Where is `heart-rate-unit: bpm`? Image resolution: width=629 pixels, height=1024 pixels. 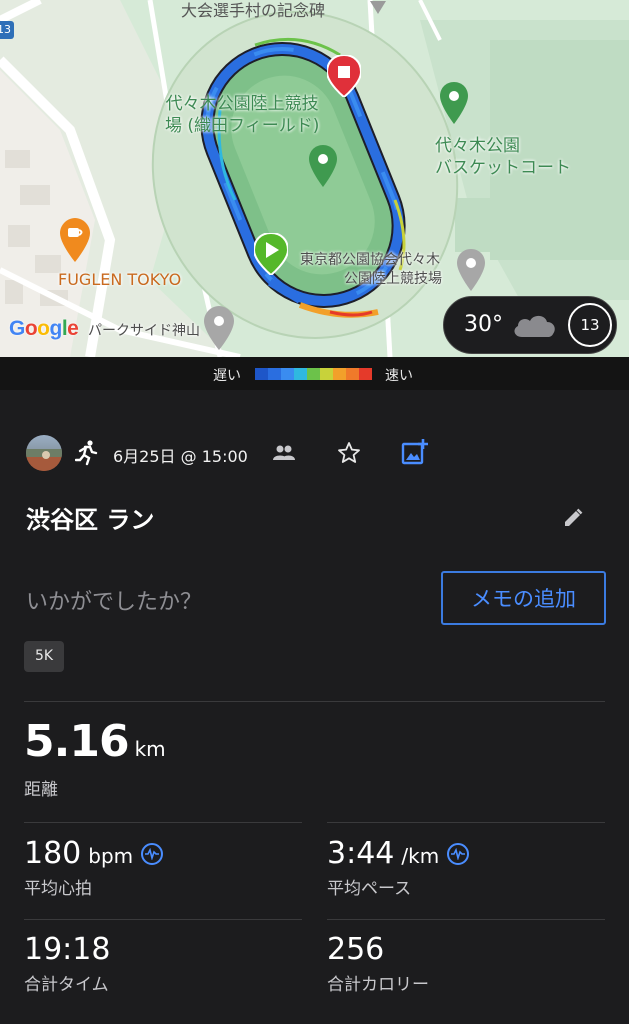 heart-rate-unit: bpm is located at coordinates (111, 856).